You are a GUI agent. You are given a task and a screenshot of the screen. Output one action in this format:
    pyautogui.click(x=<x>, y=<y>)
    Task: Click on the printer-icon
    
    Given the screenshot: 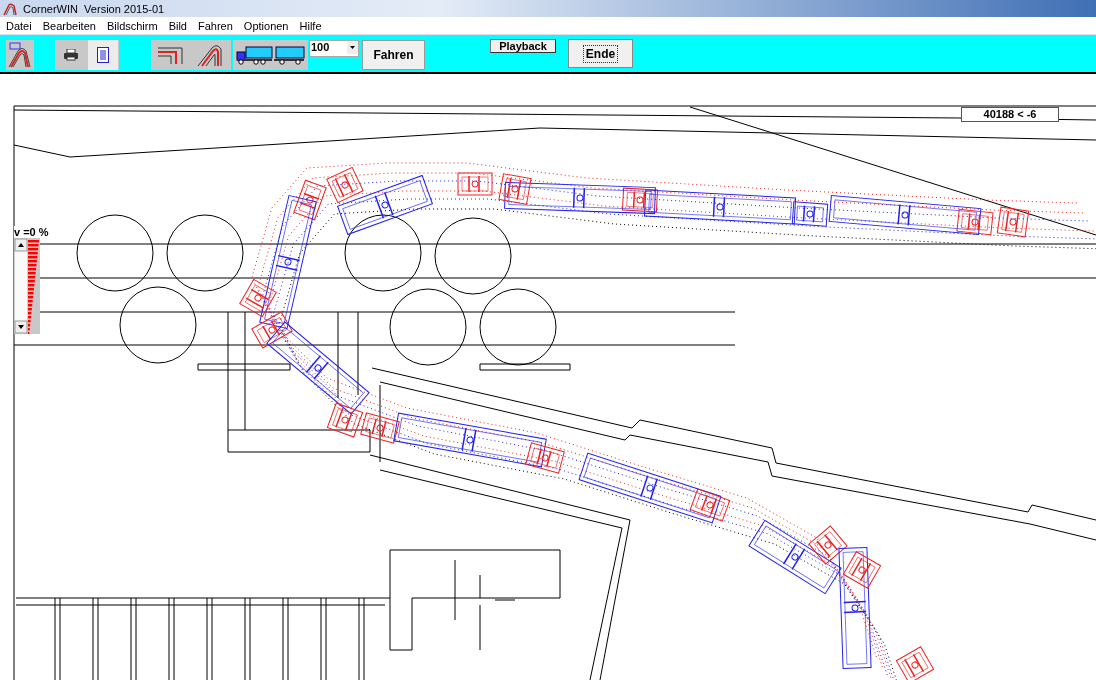 What is the action you would take?
    pyautogui.click(x=71, y=55)
    